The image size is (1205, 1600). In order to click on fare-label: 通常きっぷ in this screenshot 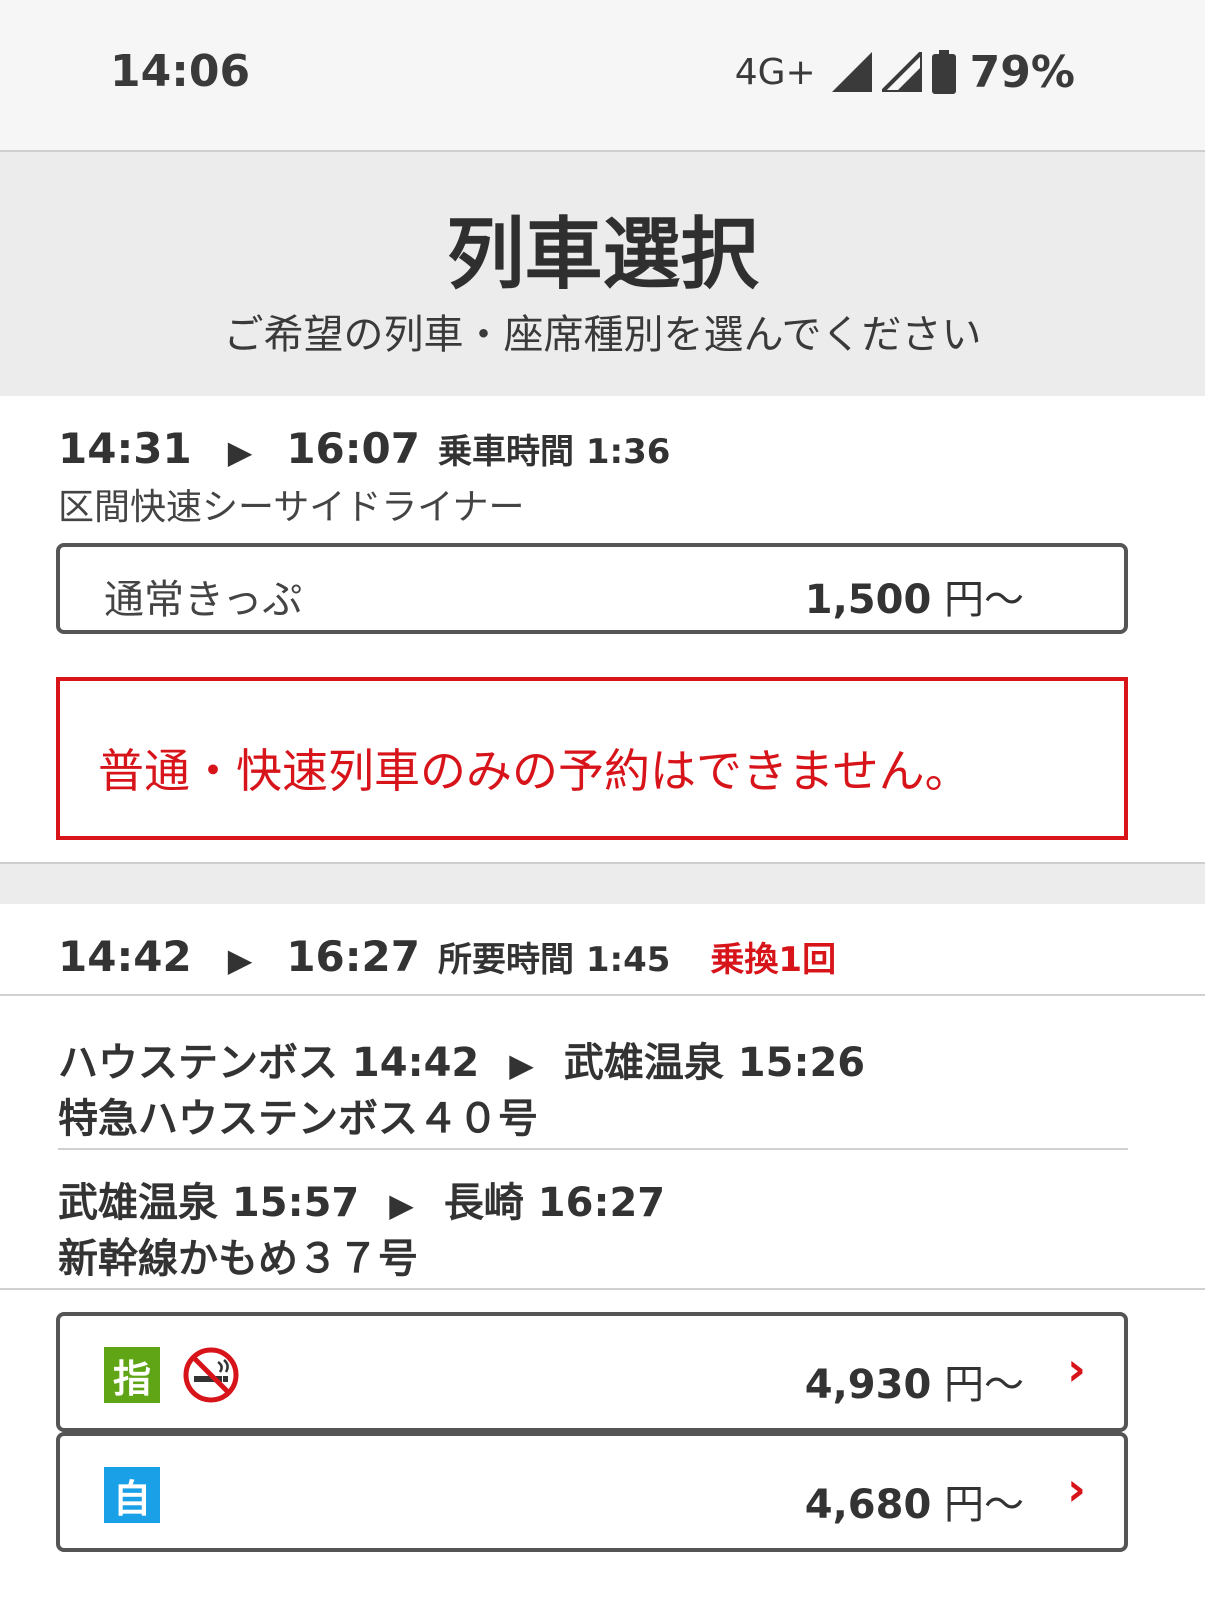, I will do `click(203, 600)`.